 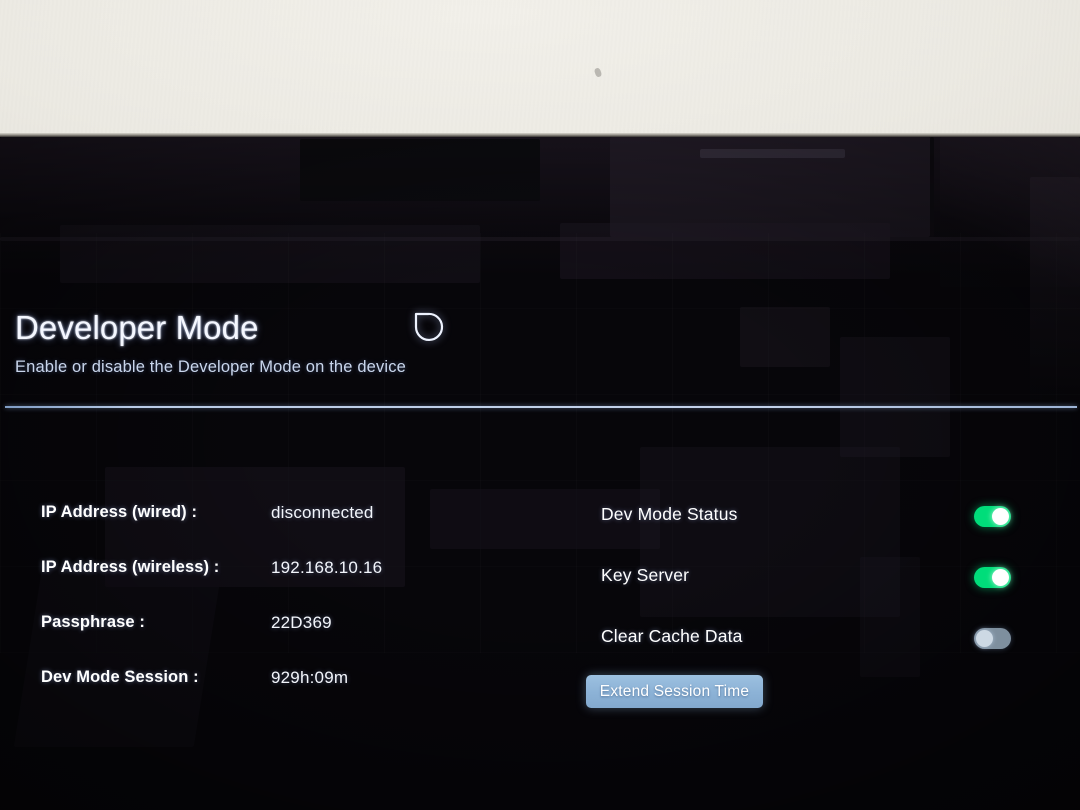 I want to click on extend-session-time-button: Extend Session Time, so click(x=674, y=691).